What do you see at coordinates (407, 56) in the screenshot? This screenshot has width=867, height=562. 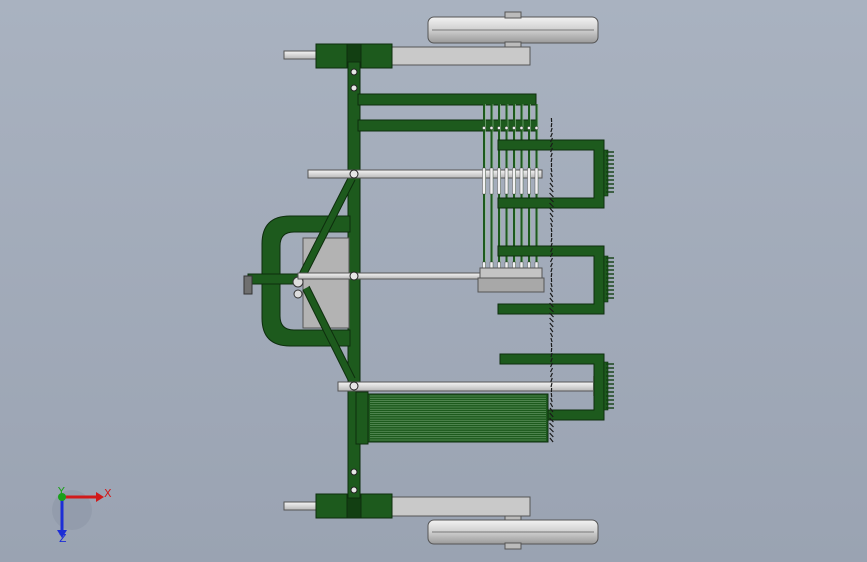 I see `top-axle` at bounding box center [407, 56].